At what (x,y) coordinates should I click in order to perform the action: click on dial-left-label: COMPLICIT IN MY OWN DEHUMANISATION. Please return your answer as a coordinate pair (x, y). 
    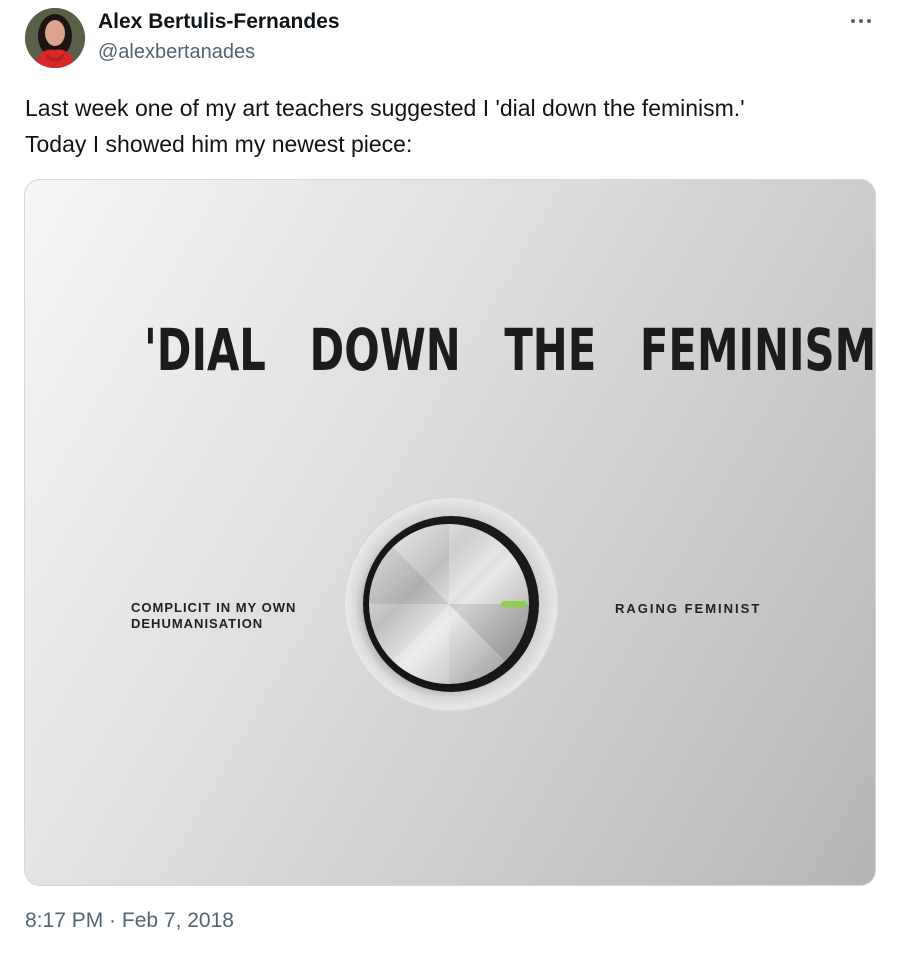
    Looking at the image, I should click on (241, 616).